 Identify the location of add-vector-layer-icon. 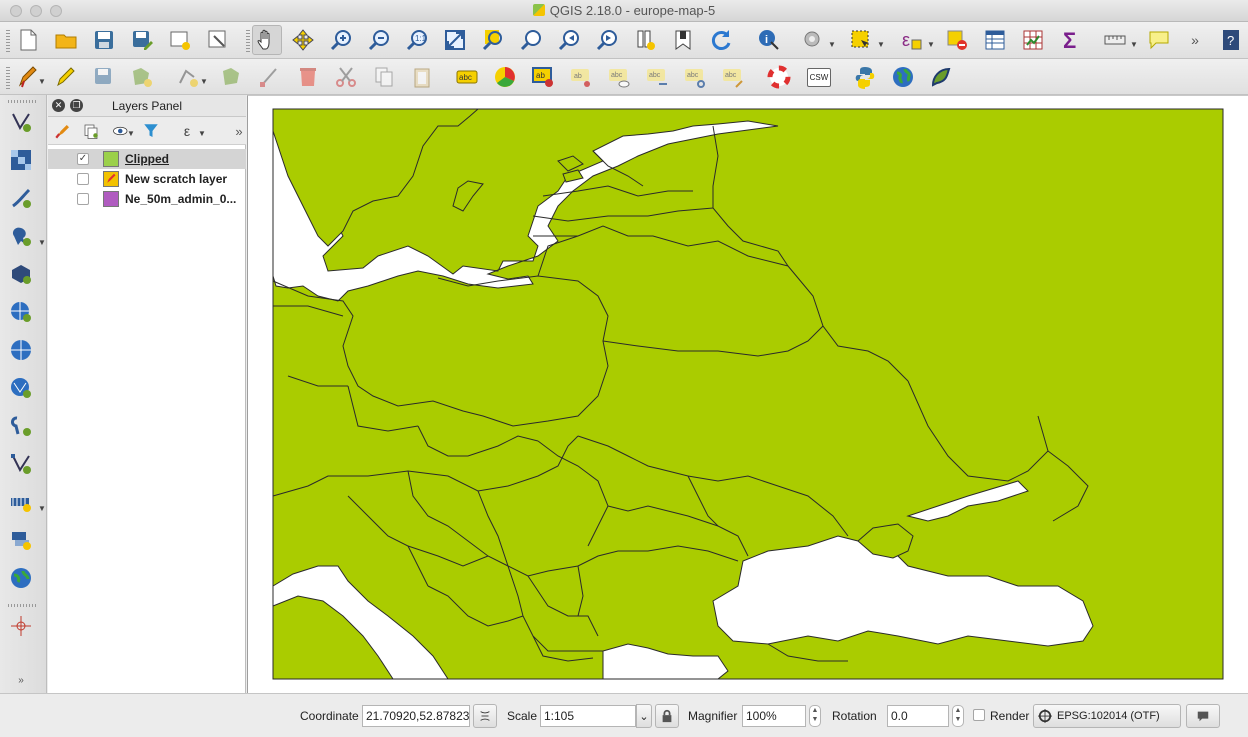
(21, 122).